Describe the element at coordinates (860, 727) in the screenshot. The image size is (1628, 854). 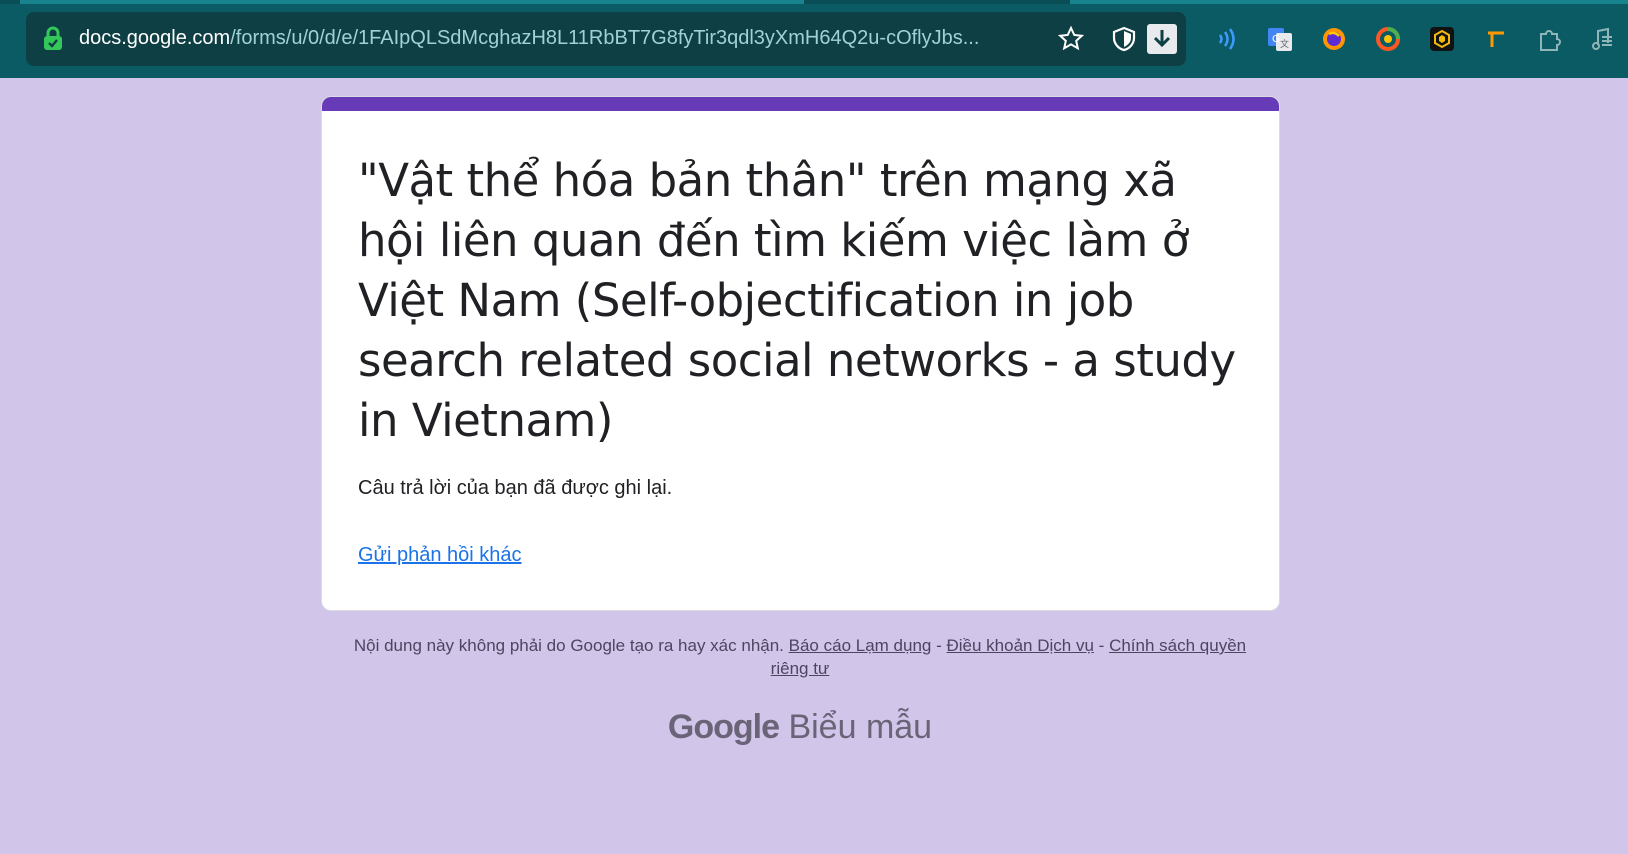
I see `logo-product-text: Biểu mẫu` at that location.